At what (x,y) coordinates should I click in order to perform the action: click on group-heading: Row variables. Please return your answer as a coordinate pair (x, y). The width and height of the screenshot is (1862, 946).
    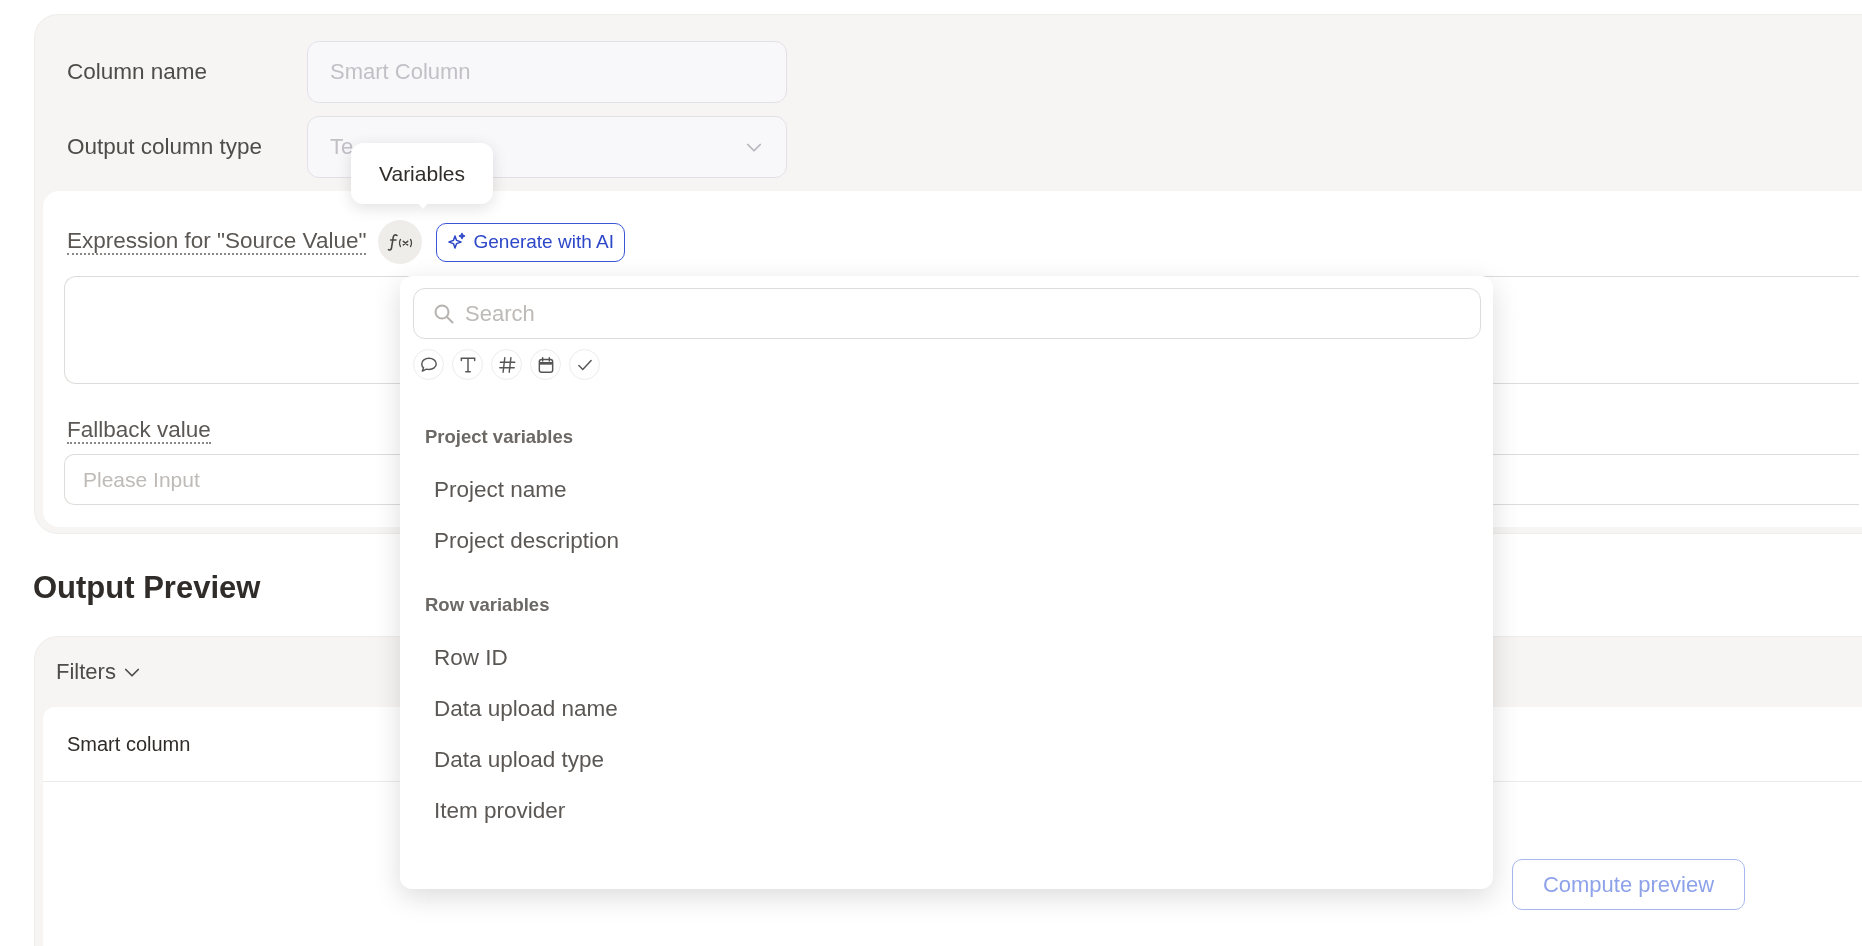
    Looking at the image, I should click on (488, 605).